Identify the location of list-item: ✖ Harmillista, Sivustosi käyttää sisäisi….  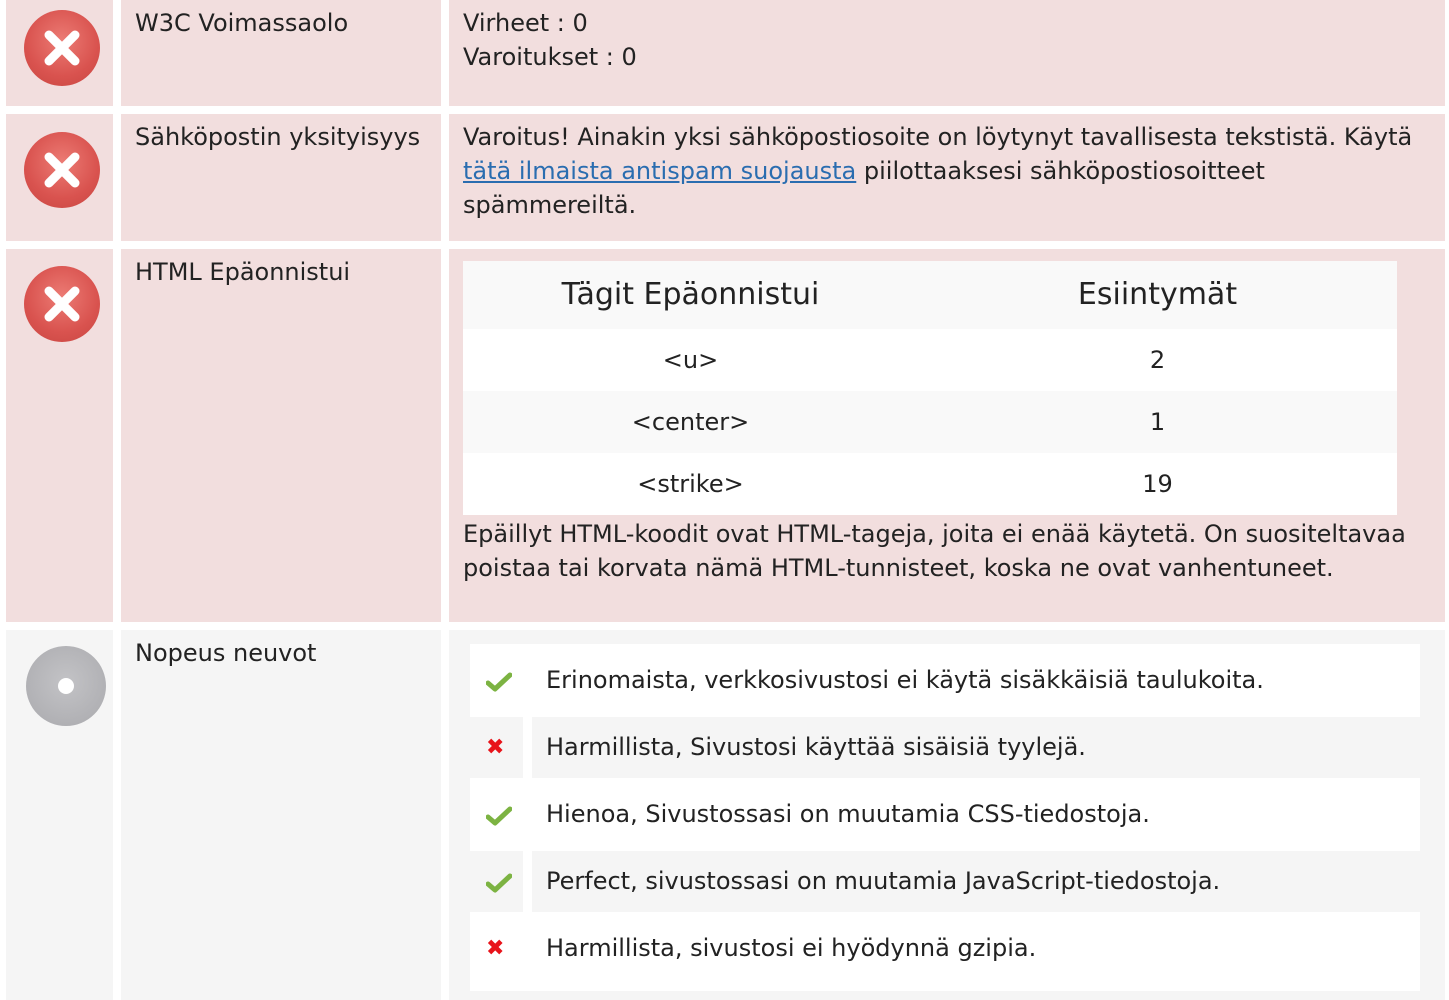
(945, 747).